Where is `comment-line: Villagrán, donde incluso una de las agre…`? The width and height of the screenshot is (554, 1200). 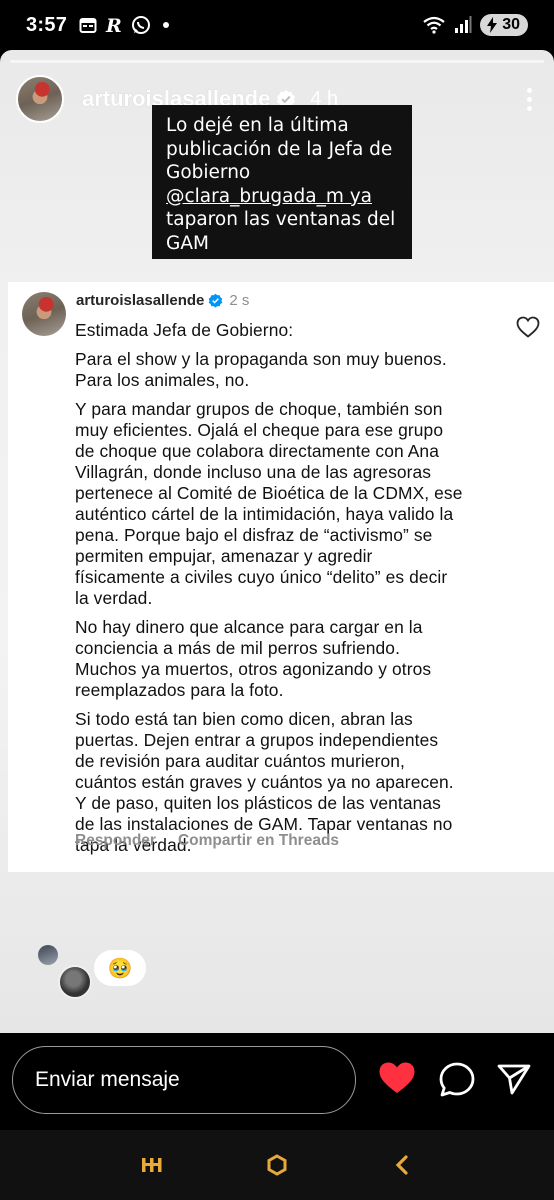 comment-line: Villagrán, donde incluso una de las agre… is located at coordinates (253, 472).